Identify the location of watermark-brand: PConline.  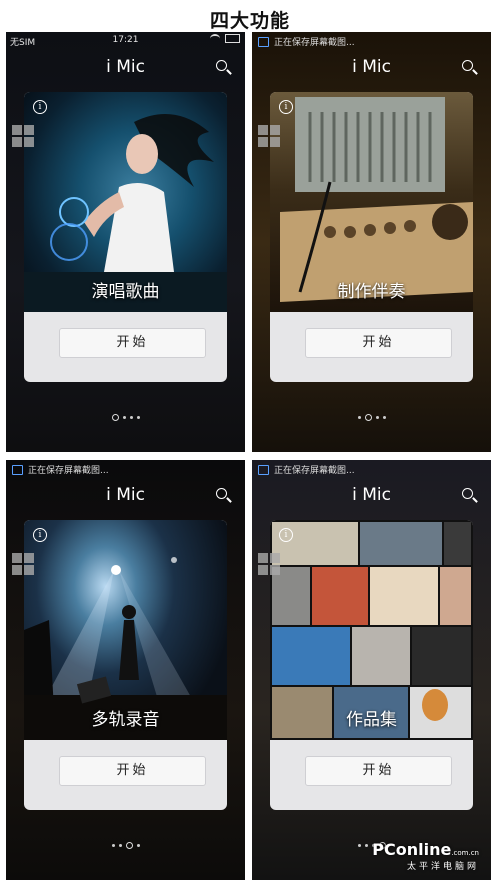
(412, 849).